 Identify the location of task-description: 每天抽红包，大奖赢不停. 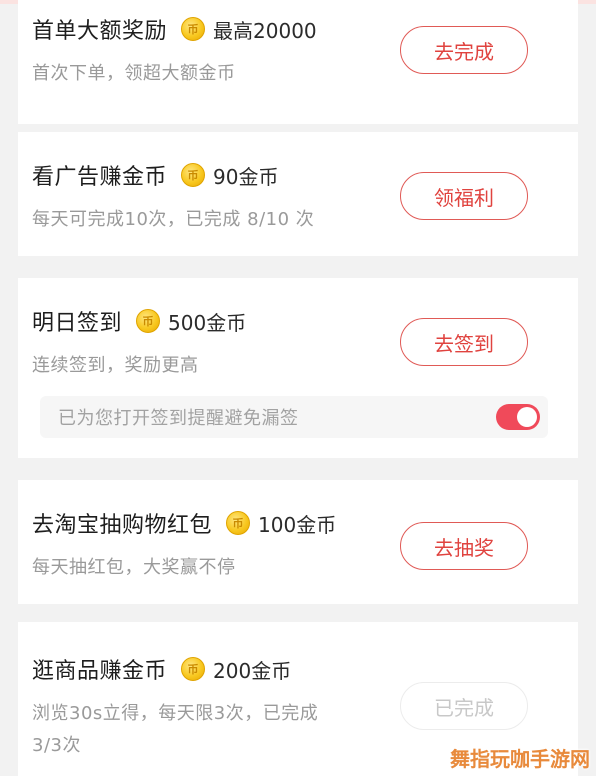
(134, 567).